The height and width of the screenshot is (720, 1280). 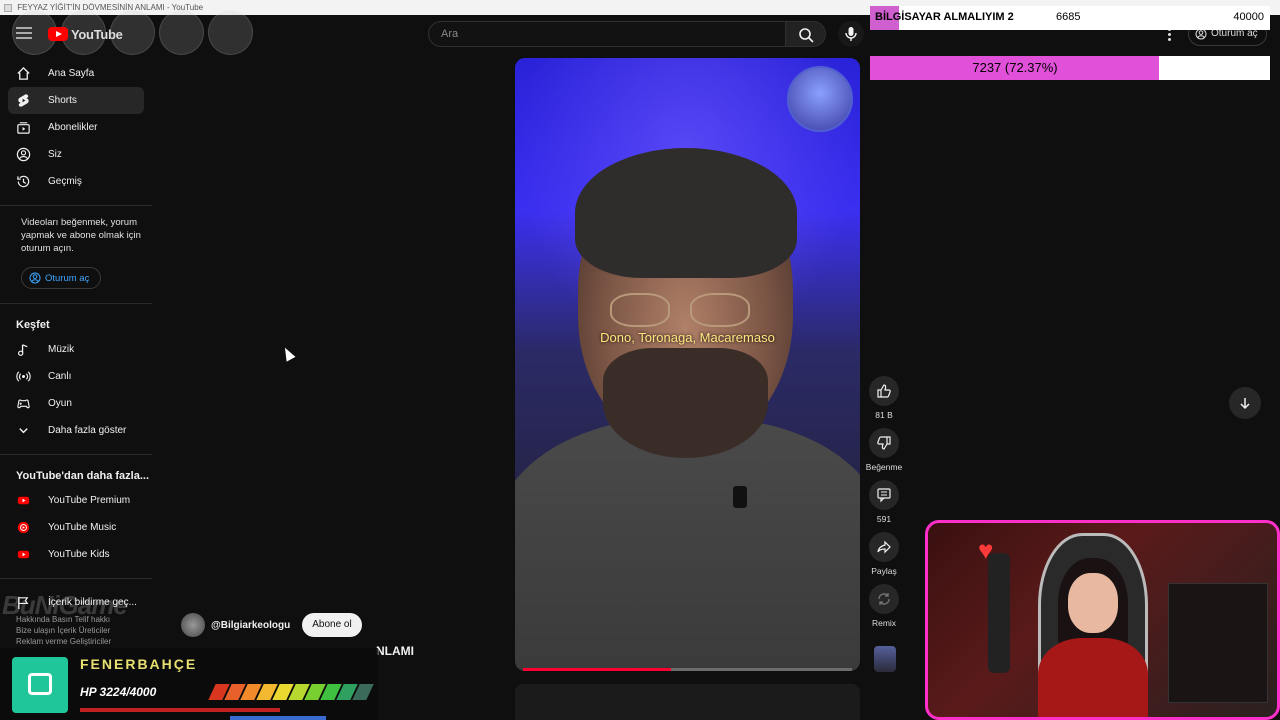 I want to click on streamer-webcam: ♥, so click(x=1102, y=620).